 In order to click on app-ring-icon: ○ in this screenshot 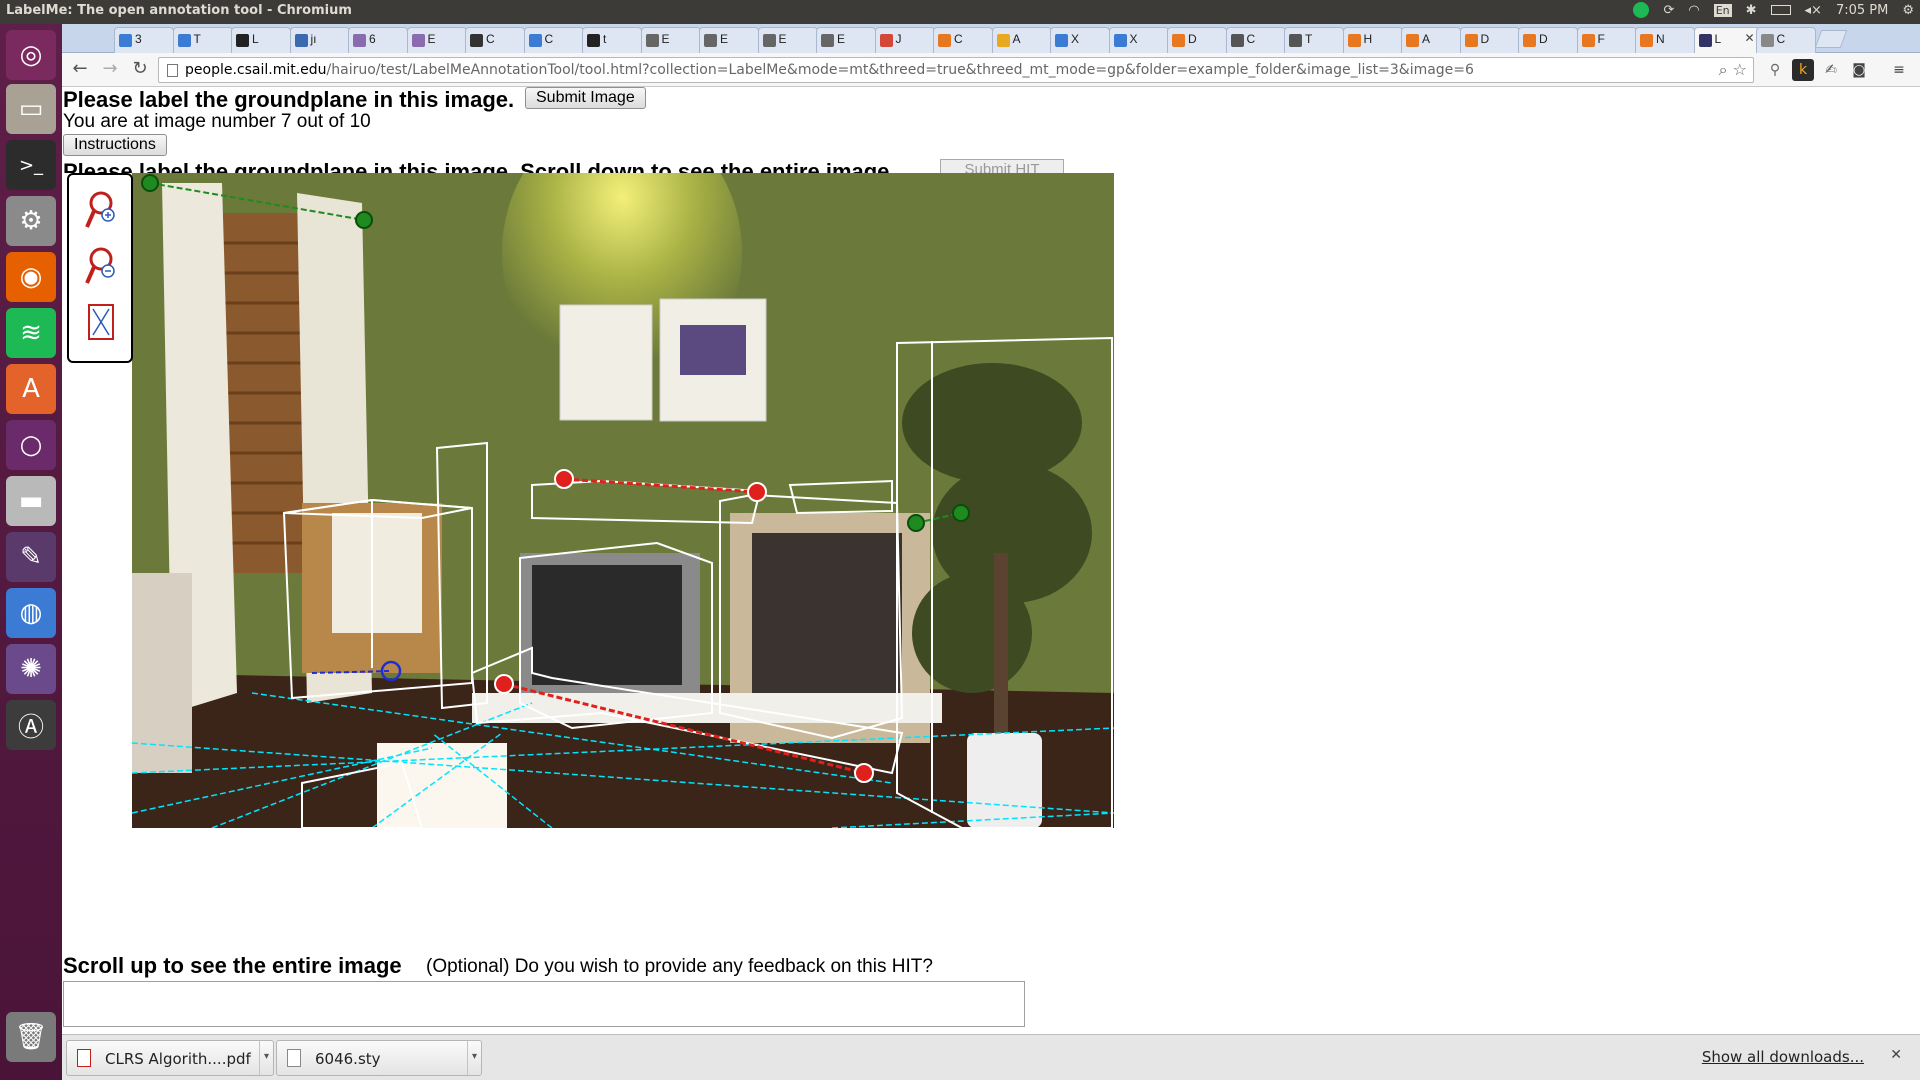, I will do `click(31, 445)`.